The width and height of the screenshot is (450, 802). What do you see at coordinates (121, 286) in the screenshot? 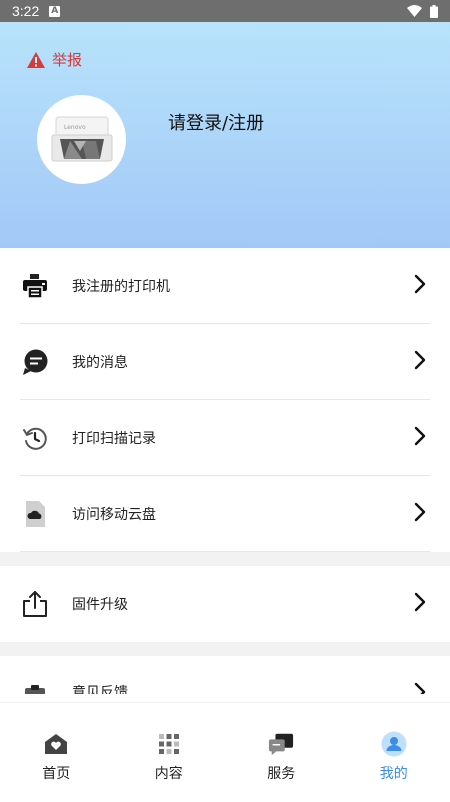
I see `menu-item-label: 我注册的打印机` at bounding box center [121, 286].